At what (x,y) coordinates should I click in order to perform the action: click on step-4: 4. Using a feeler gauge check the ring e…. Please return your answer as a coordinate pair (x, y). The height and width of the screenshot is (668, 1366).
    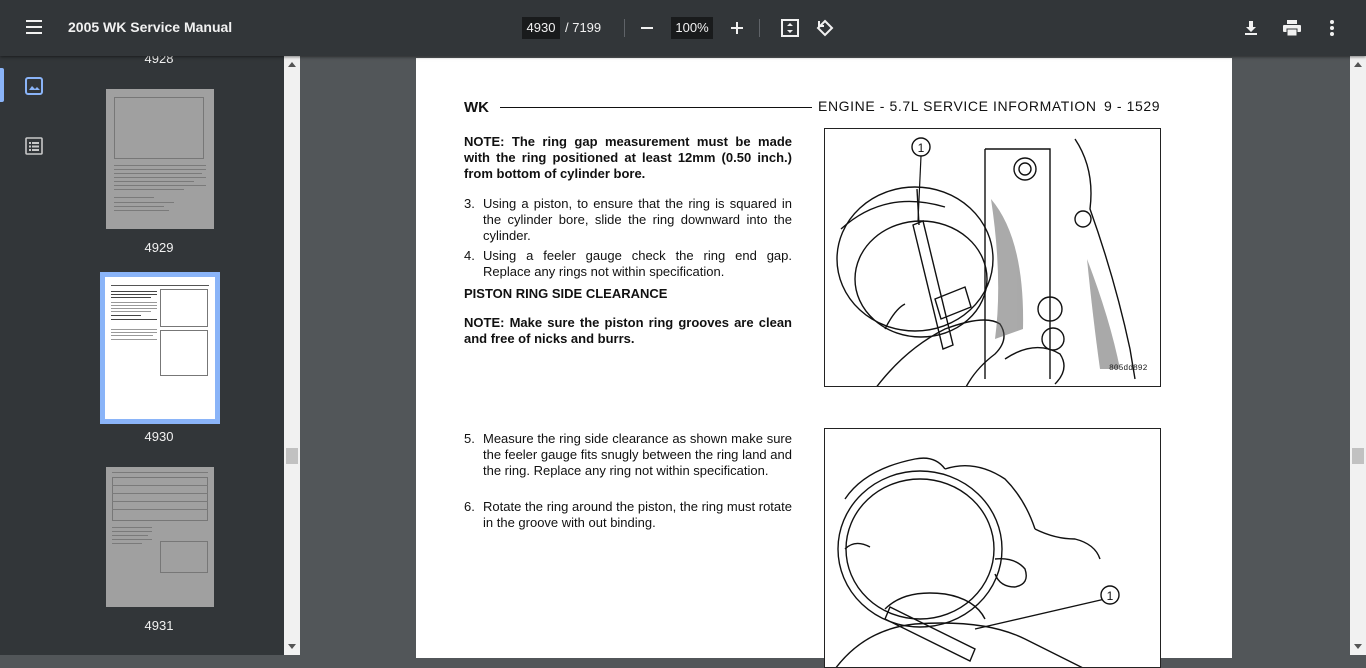
    Looking at the image, I should click on (628, 264).